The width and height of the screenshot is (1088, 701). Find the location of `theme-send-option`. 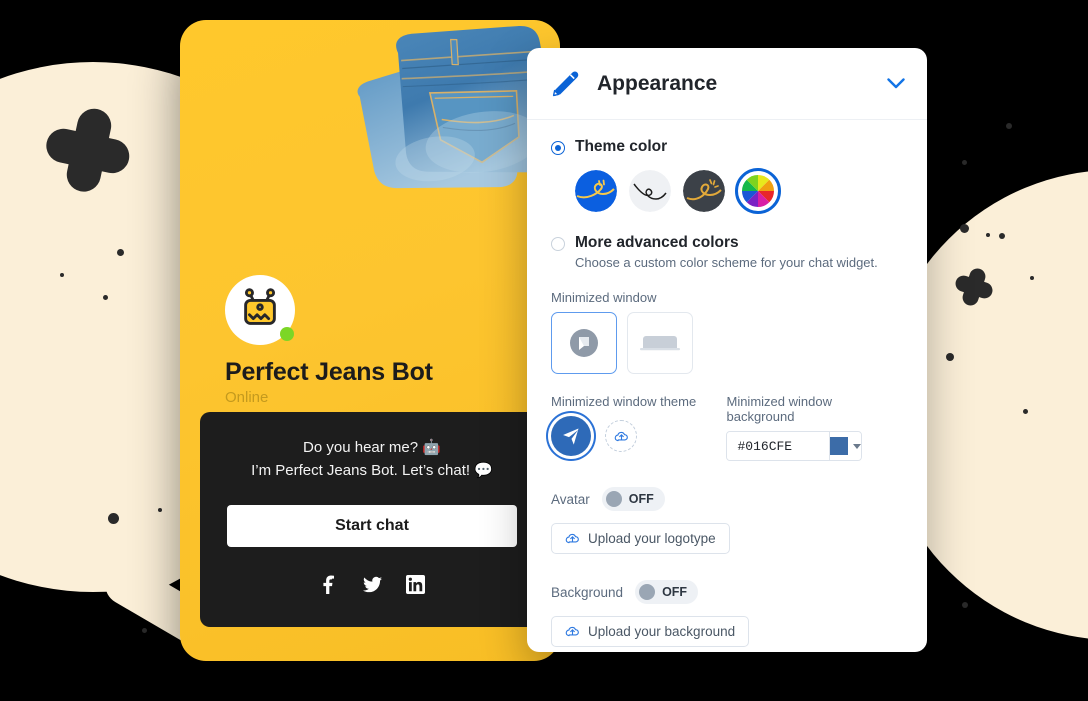

theme-send-option is located at coordinates (571, 436).